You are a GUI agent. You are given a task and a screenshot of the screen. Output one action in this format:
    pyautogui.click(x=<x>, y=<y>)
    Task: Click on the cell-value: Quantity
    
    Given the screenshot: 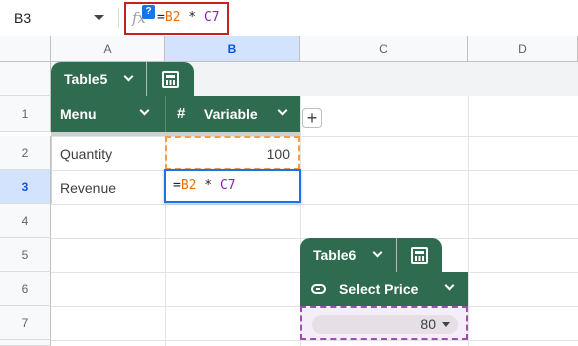 What is the action you would take?
    pyautogui.click(x=86, y=154)
    